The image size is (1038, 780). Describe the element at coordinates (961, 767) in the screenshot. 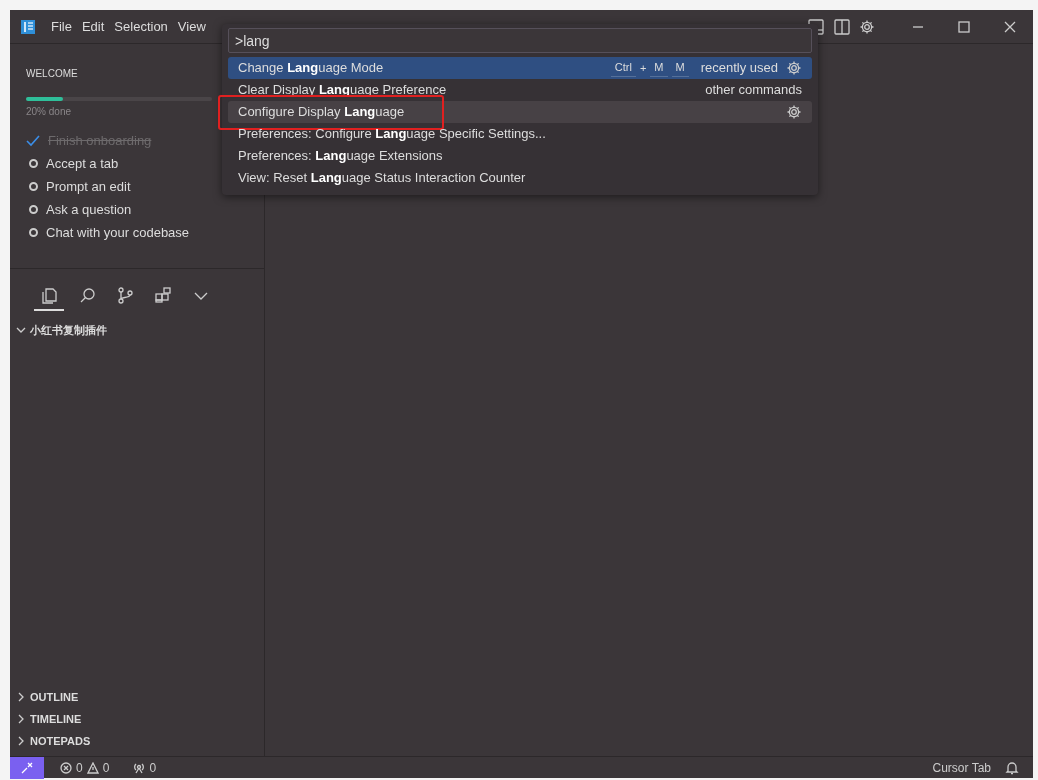

I see `status-item: Cursor Tab` at that location.